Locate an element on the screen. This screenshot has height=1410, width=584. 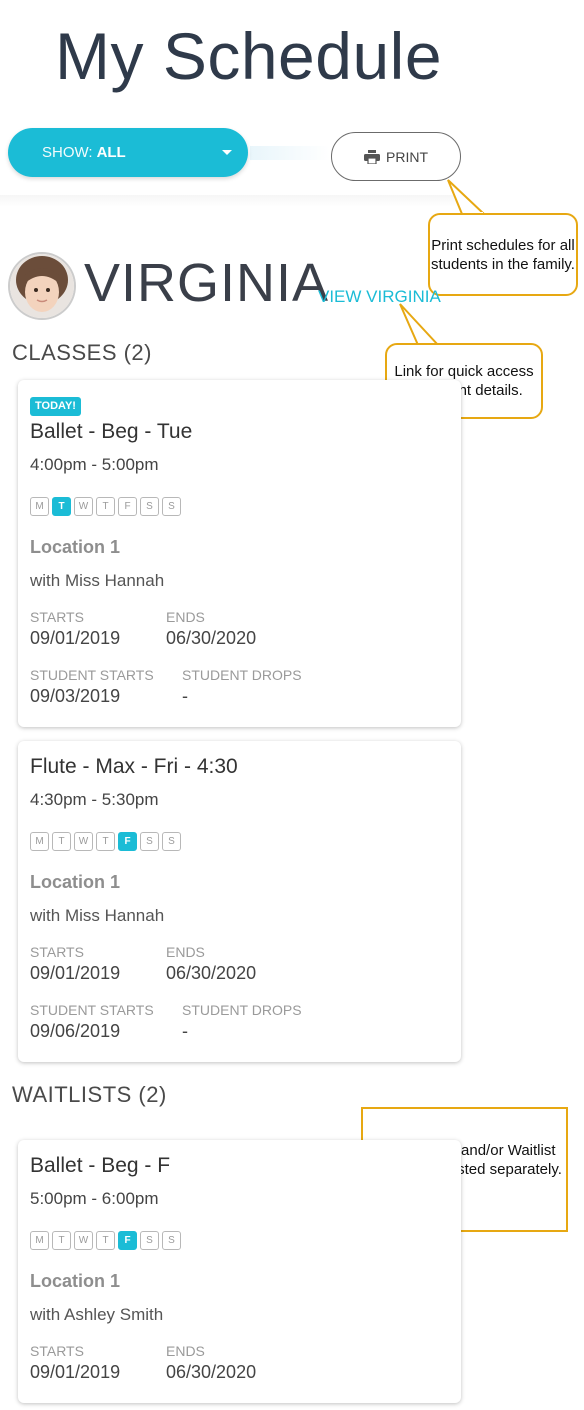
printer-icon is located at coordinates (372, 156).